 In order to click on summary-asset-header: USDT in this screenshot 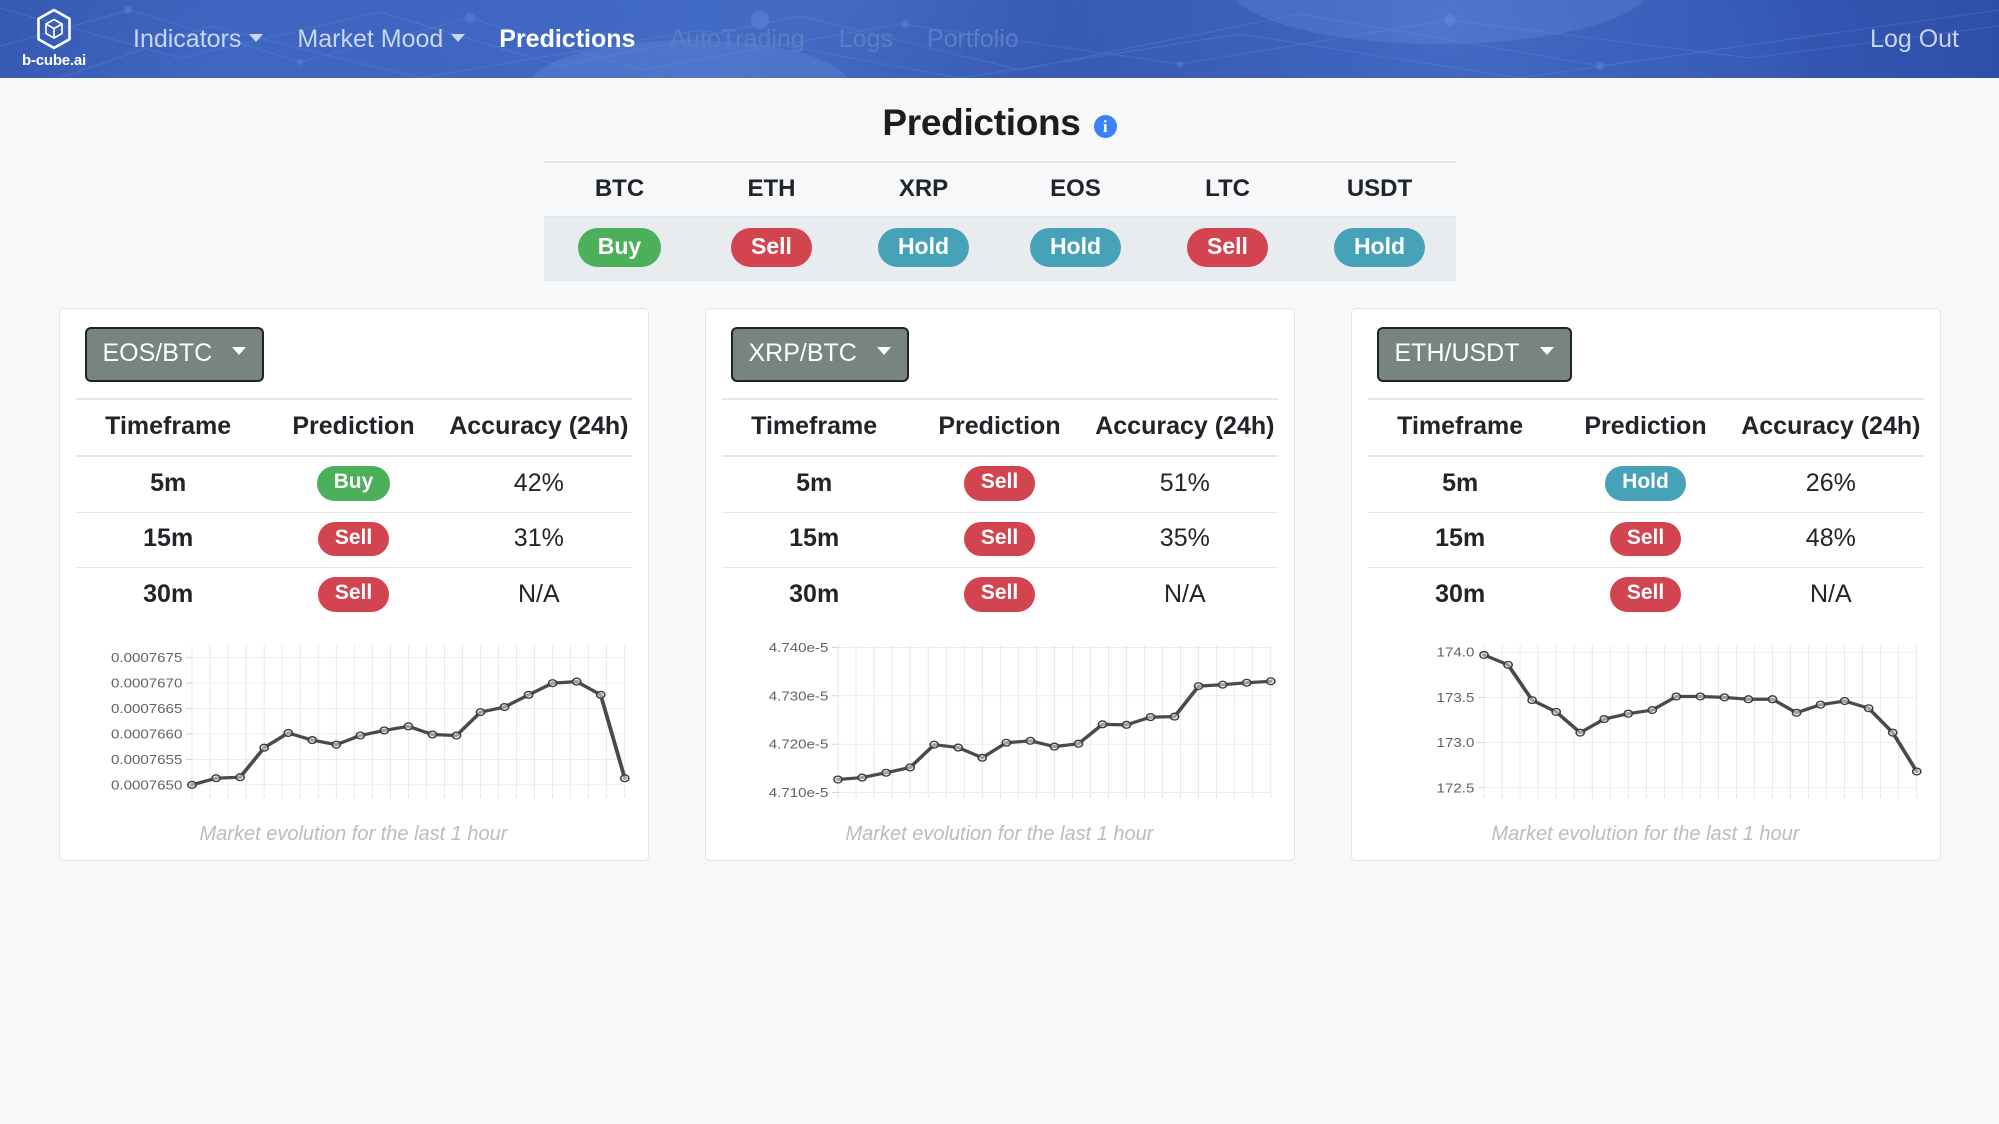, I will do `click(1379, 189)`.